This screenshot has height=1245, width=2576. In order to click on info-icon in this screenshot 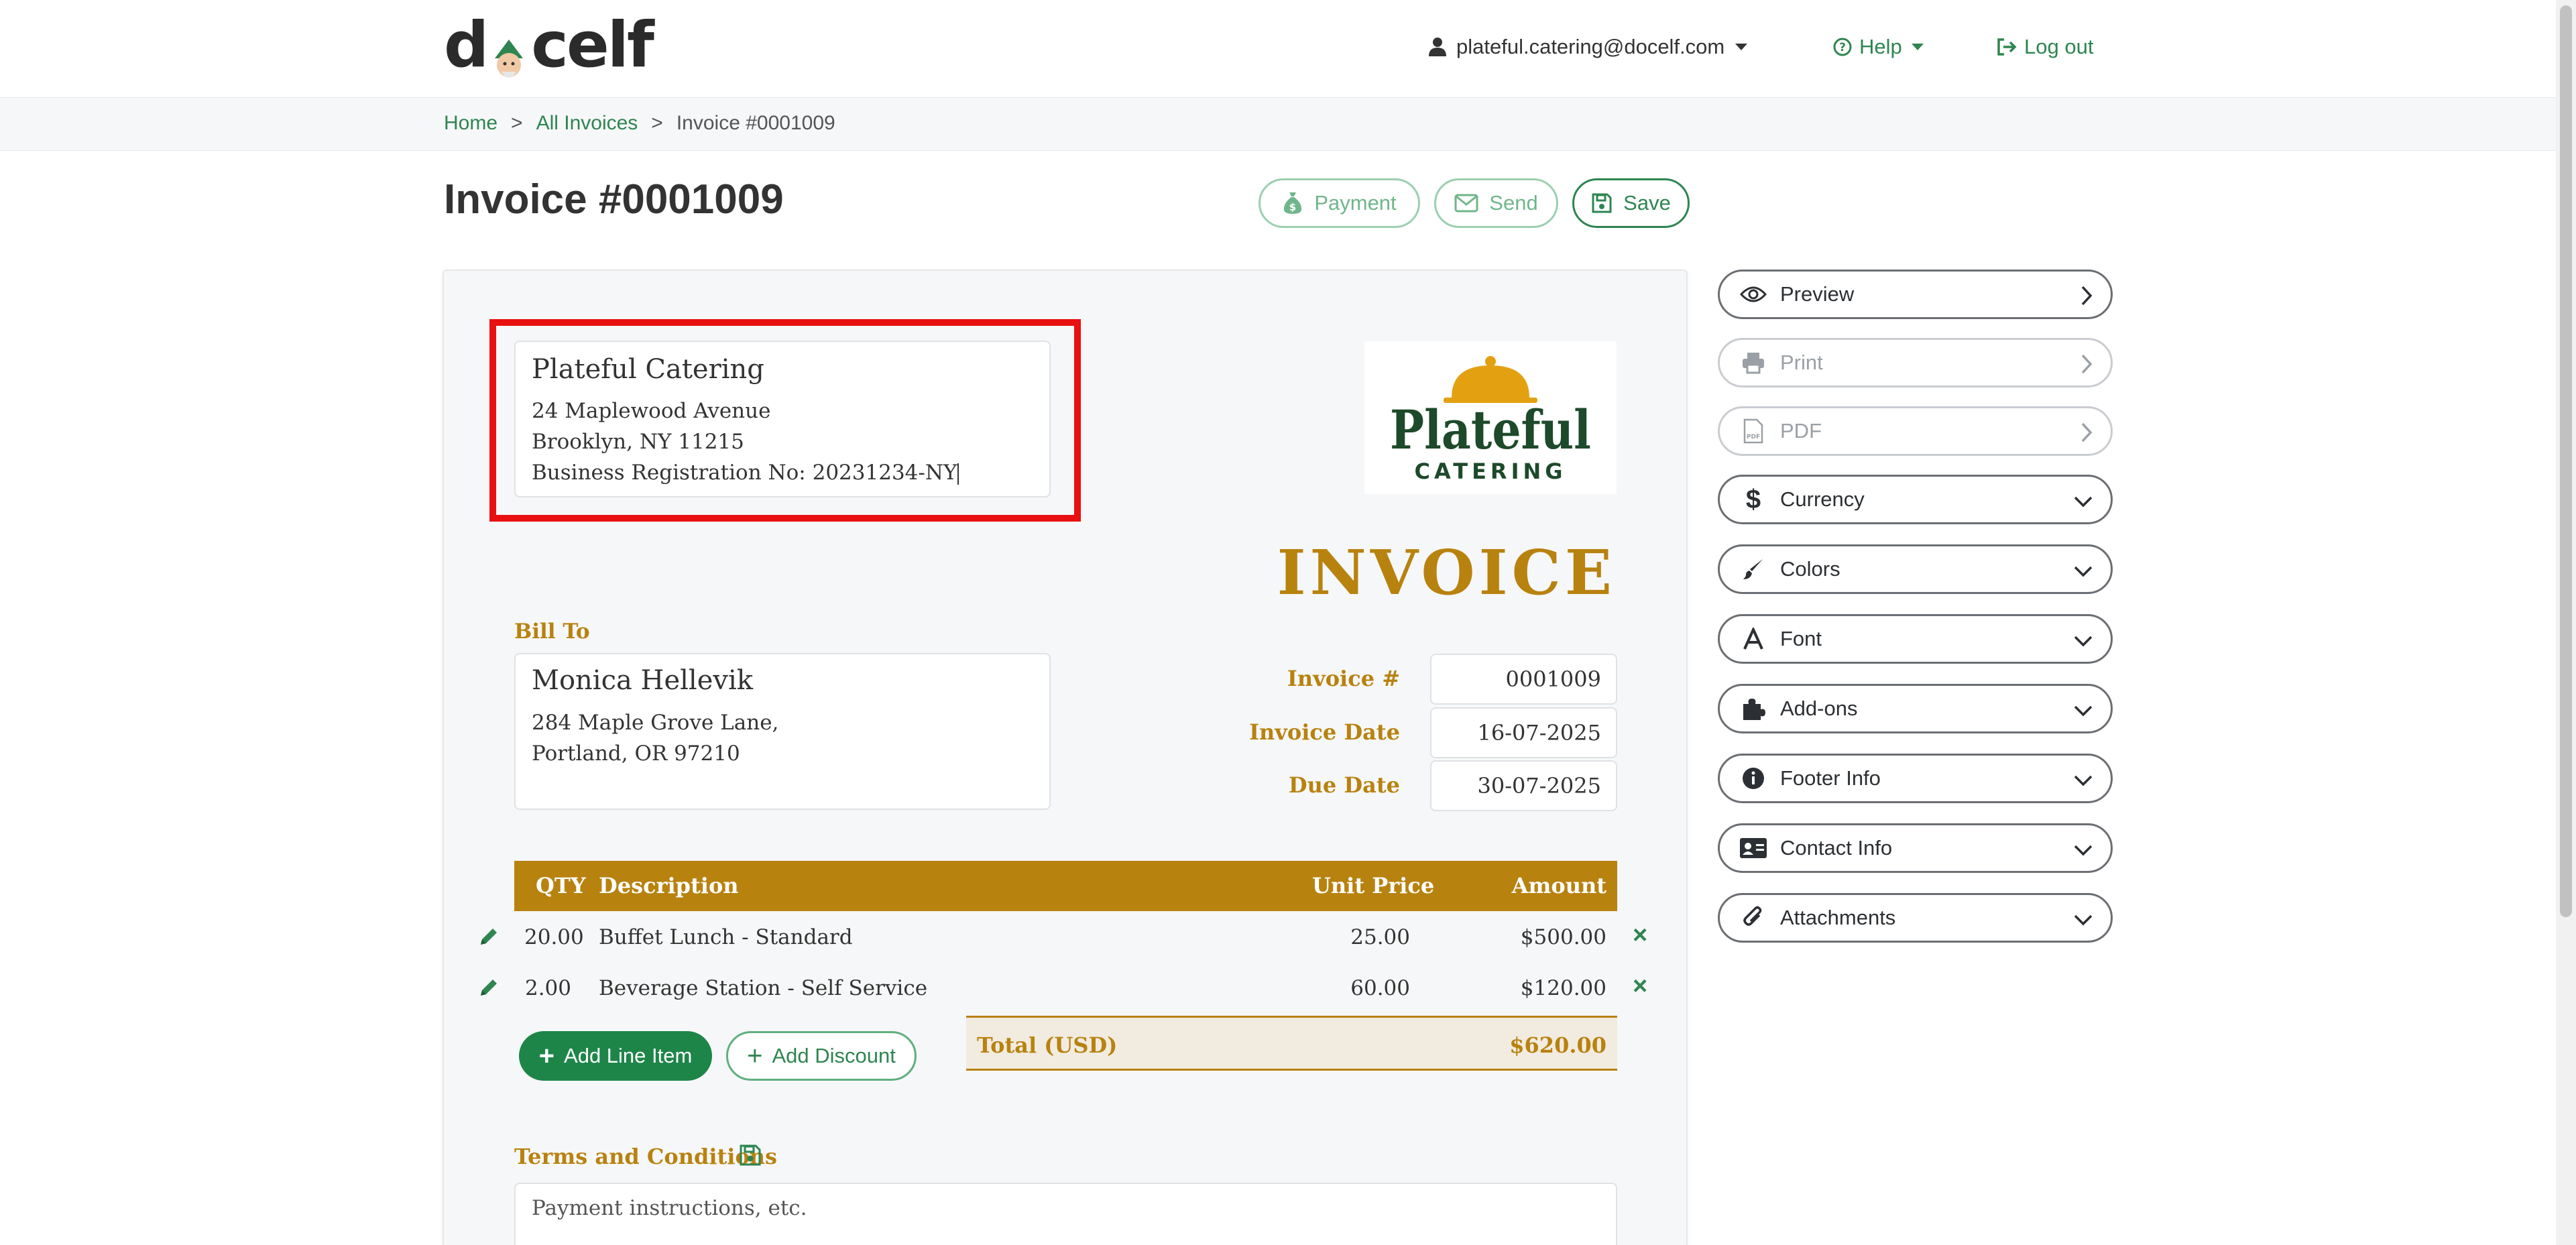, I will do `click(1753, 778)`.